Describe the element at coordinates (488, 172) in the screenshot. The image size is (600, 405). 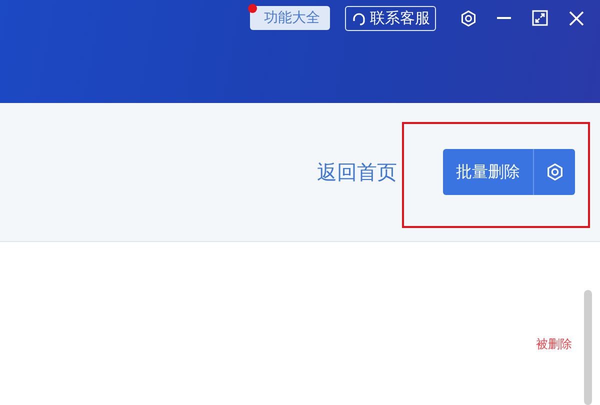
I see `batch-delete-button: 批量删除` at that location.